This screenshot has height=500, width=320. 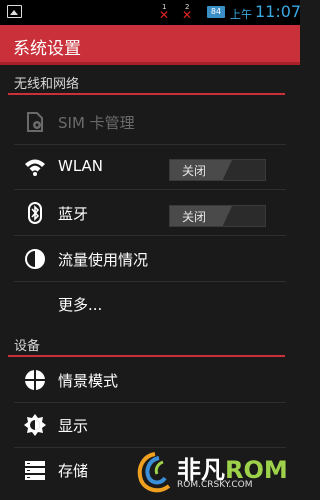 What do you see at coordinates (73, 426) in the screenshot?
I see `setting-item-label: 显示` at bounding box center [73, 426].